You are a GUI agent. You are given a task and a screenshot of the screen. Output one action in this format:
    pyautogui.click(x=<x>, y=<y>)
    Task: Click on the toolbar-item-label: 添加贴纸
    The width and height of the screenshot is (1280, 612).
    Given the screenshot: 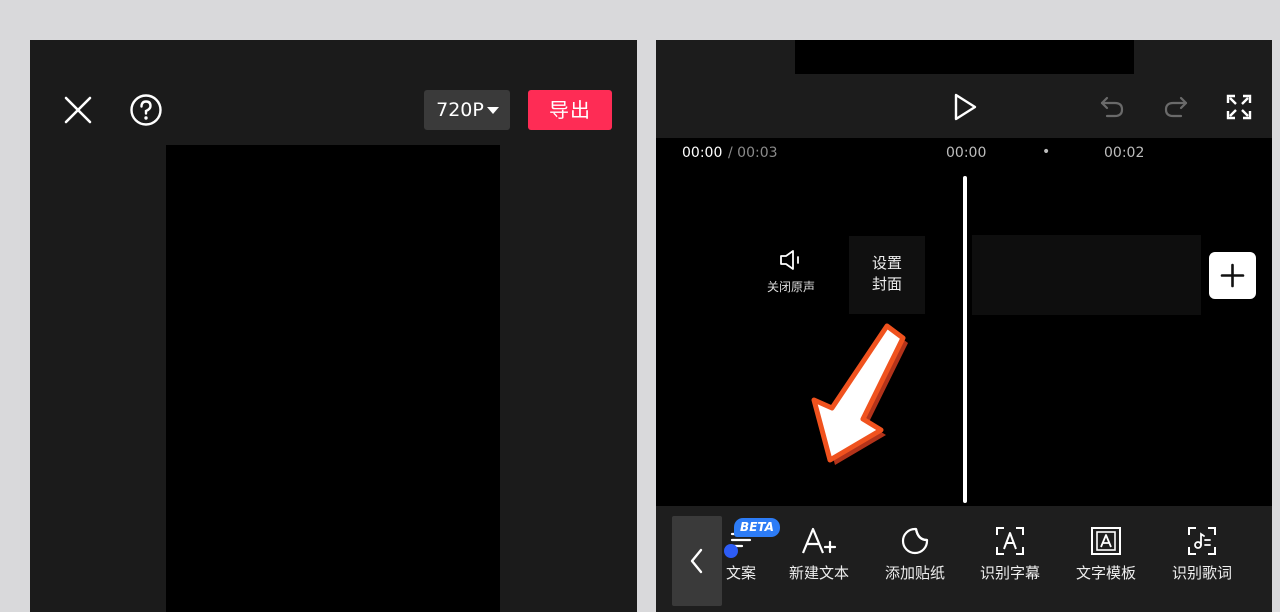 What is the action you would take?
    pyautogui.click(x=914, y=573)
    